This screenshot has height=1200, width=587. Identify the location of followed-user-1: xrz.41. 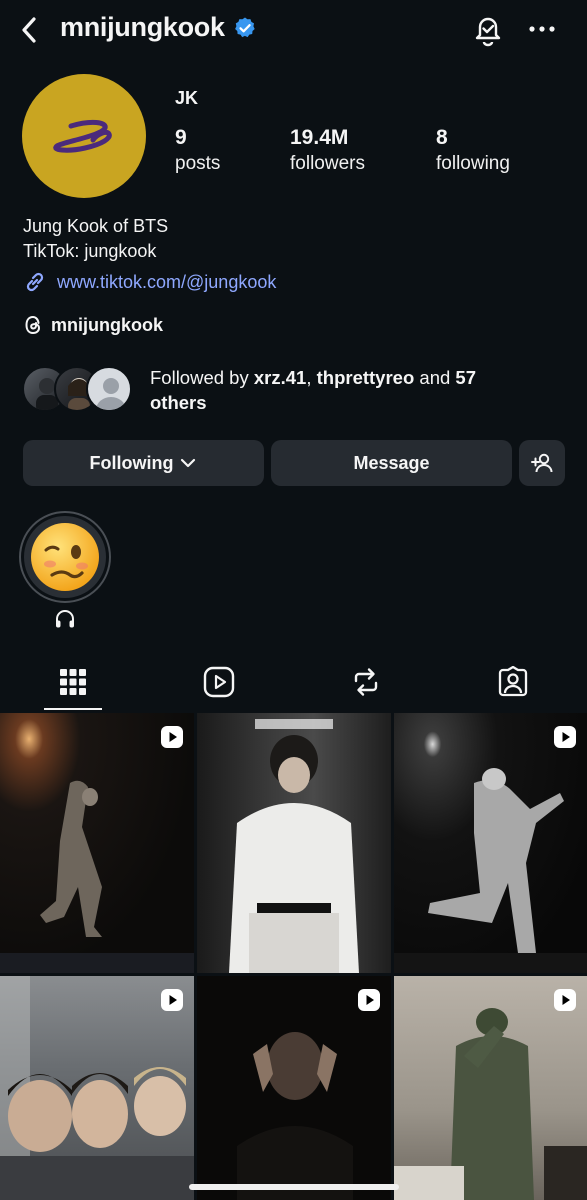
(280, 377).